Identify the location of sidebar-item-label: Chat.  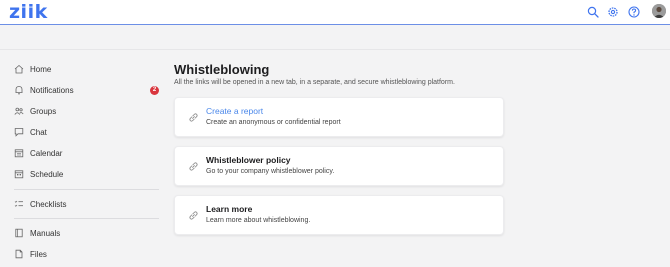
(38, 132).